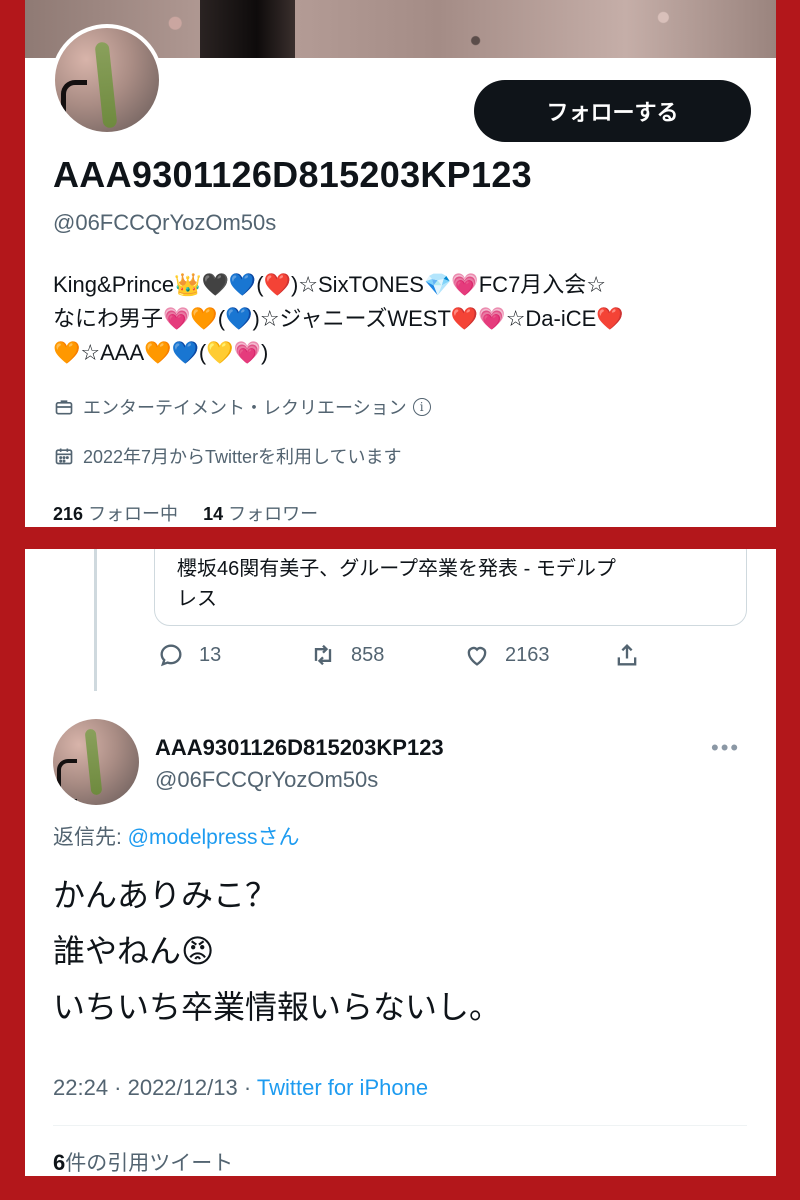 This screenshot has height=1200, width=800. Describe the element at coordinates (368, 654) in the screenshot. I see `retweet-count: 858` at that location.